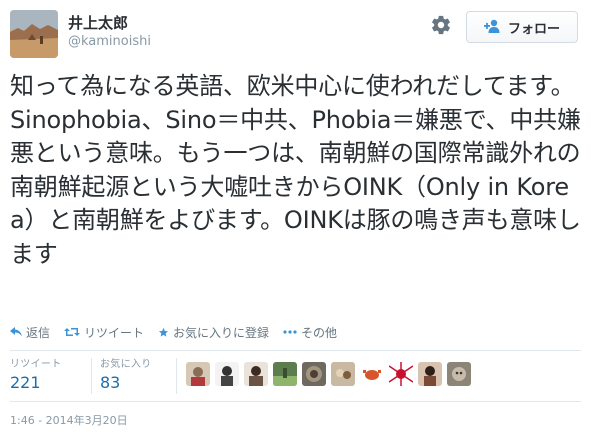 The width and height of the screenshot is (591, 441). What do you see at coordinates (295, 34) in the screenshot?
I see `tweet-header: 井上太郎 @kaminoishi フォロー` at bounding box center [295, 34].